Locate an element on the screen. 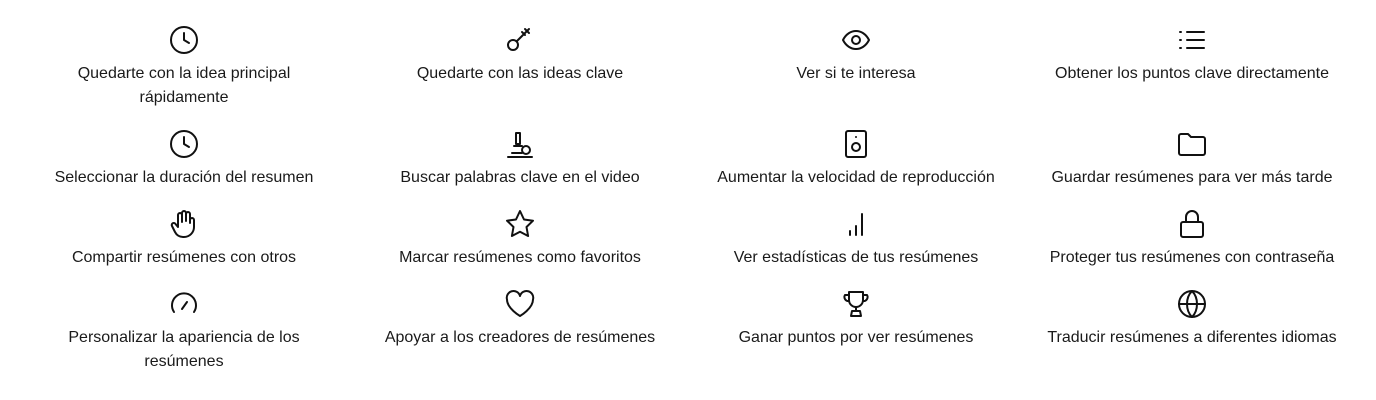 Image resolution: width=1376 pixels, height=400 pixels. feature-item: Compartir resúmenes con otros is located at coordinates (184, 239).